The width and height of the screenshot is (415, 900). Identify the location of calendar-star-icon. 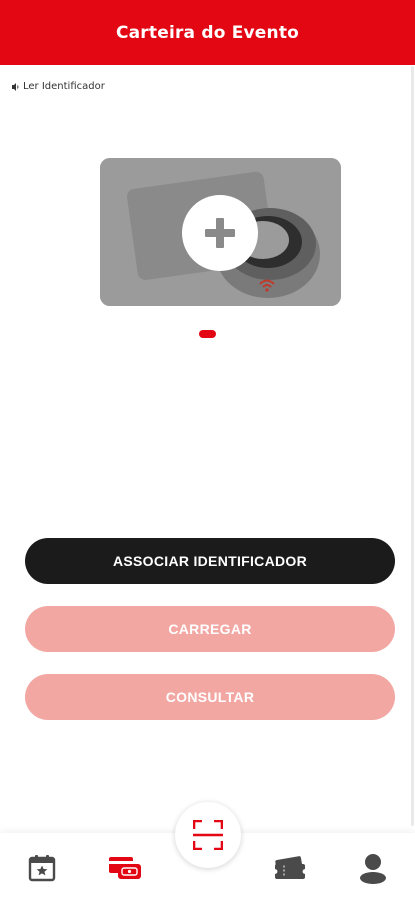
(42, 868).